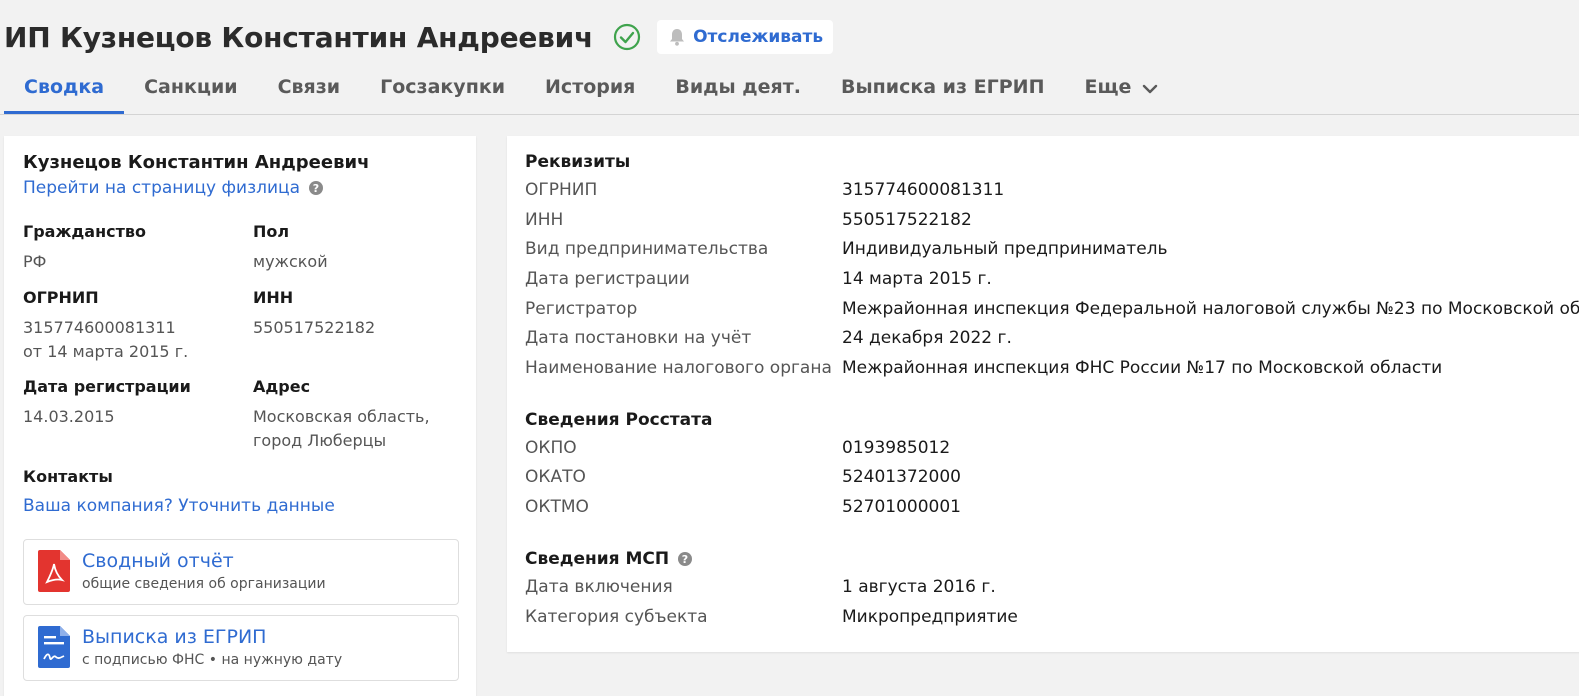  I want to click on inn-label: ИНН, so click(273, 297).